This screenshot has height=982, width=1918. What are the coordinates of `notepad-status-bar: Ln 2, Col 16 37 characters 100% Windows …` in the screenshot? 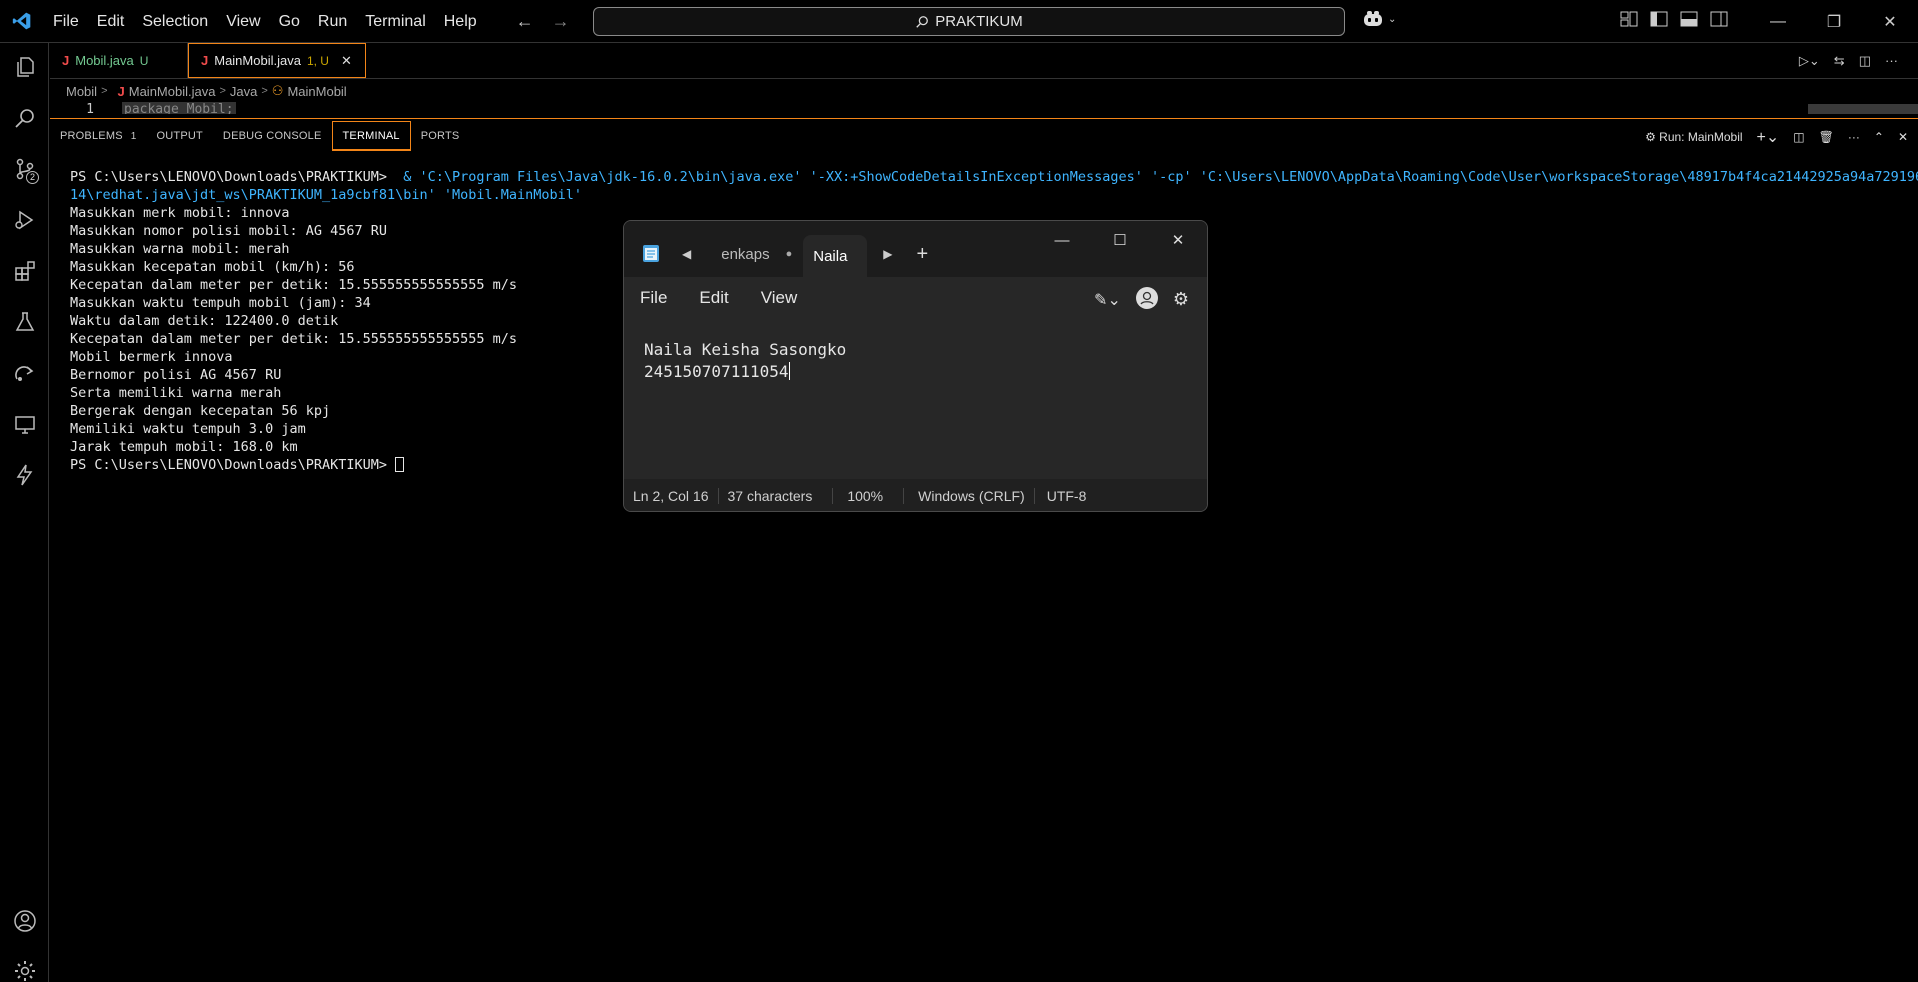 It's located at (915, 495).